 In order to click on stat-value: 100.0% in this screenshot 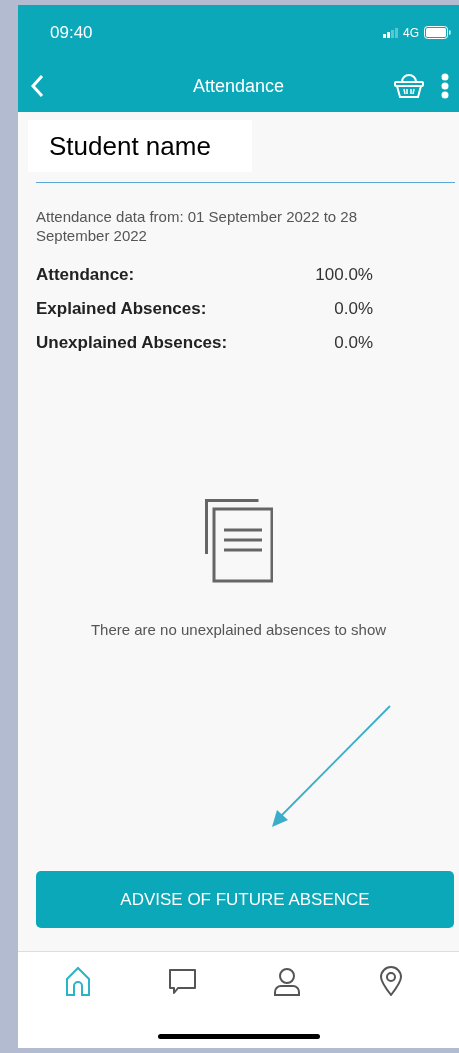, I will do `click(343, 275)`.